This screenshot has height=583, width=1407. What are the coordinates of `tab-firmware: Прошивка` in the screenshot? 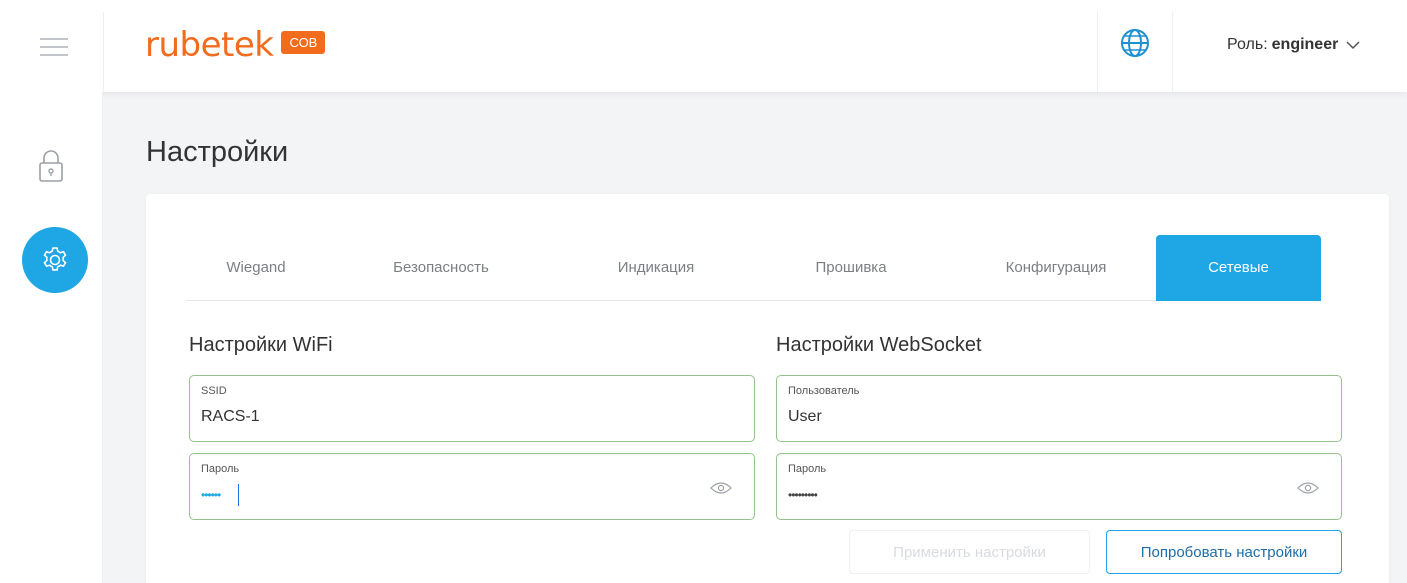 It's located at (851, 268).